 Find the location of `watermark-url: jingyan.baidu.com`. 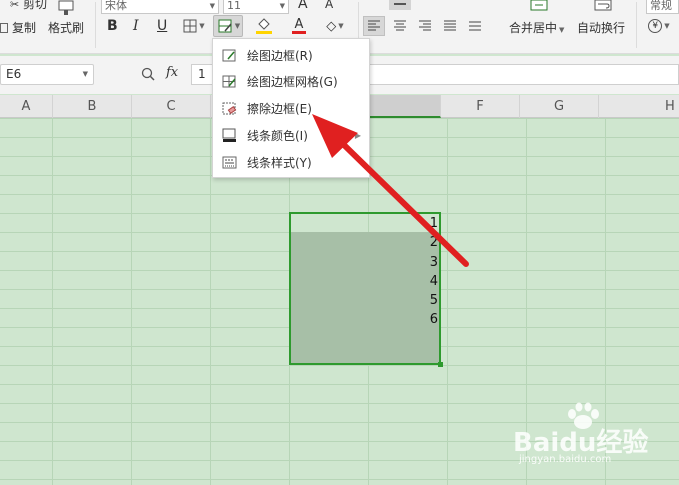

watermark-url: jingyan.baidu.com is located at coordinates (565, 459).